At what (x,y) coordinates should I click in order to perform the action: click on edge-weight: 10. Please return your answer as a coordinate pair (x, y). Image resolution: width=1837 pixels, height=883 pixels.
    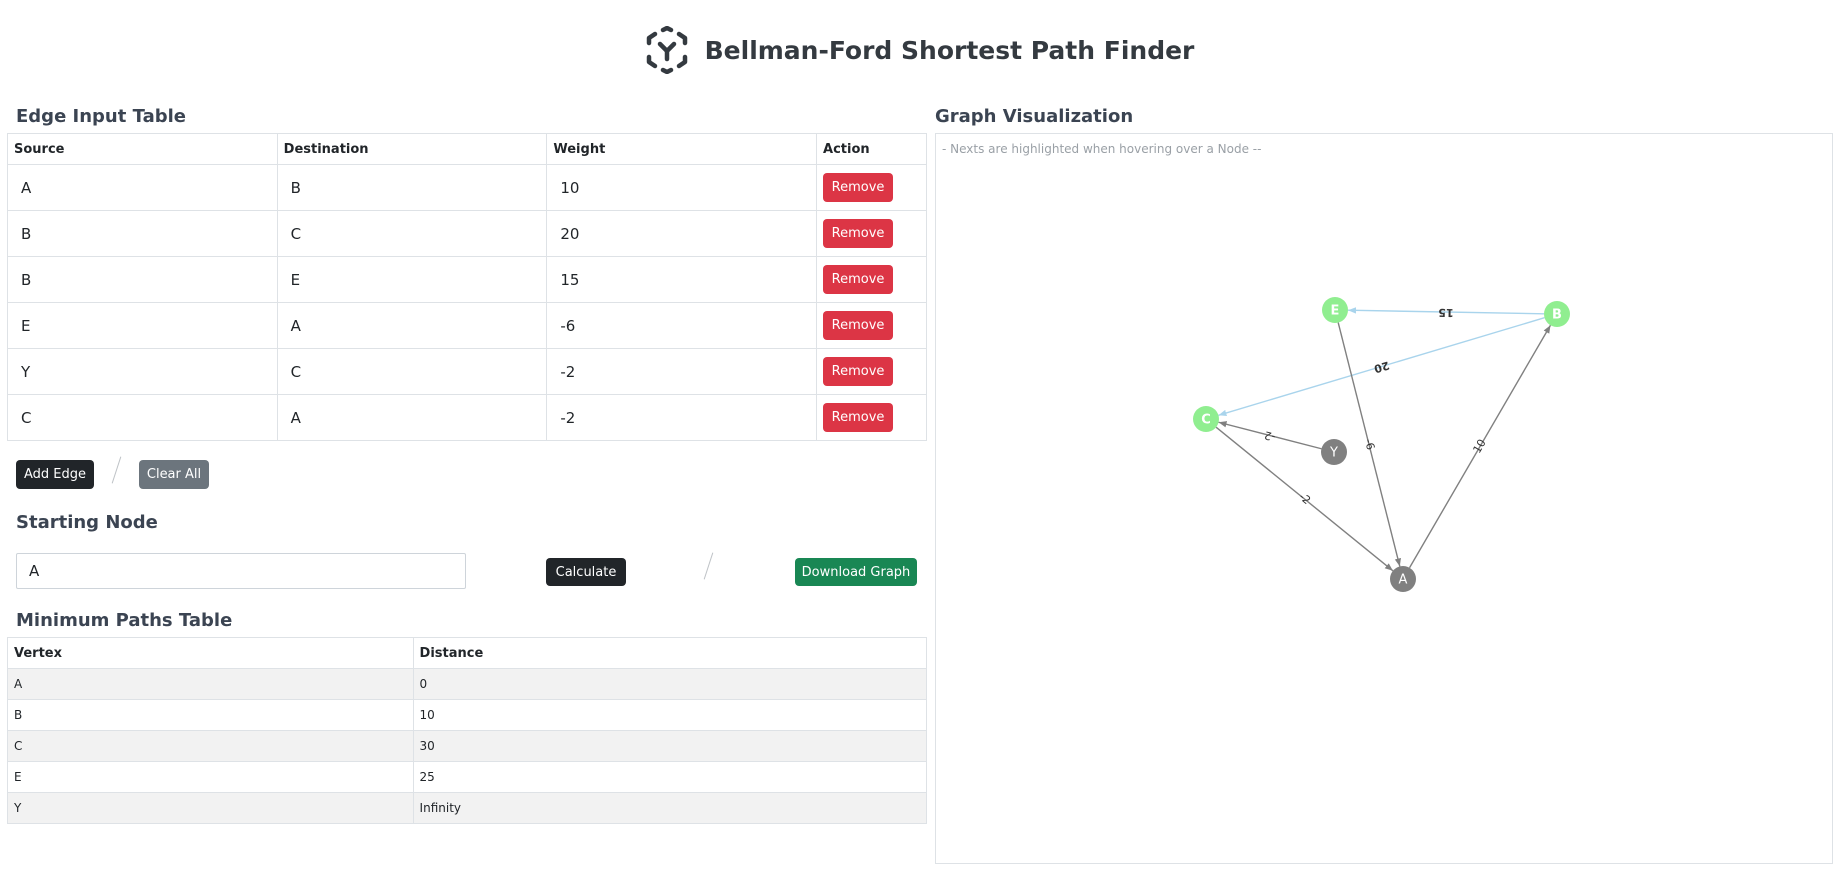
    Looking at the image, I should click on (570, 187).